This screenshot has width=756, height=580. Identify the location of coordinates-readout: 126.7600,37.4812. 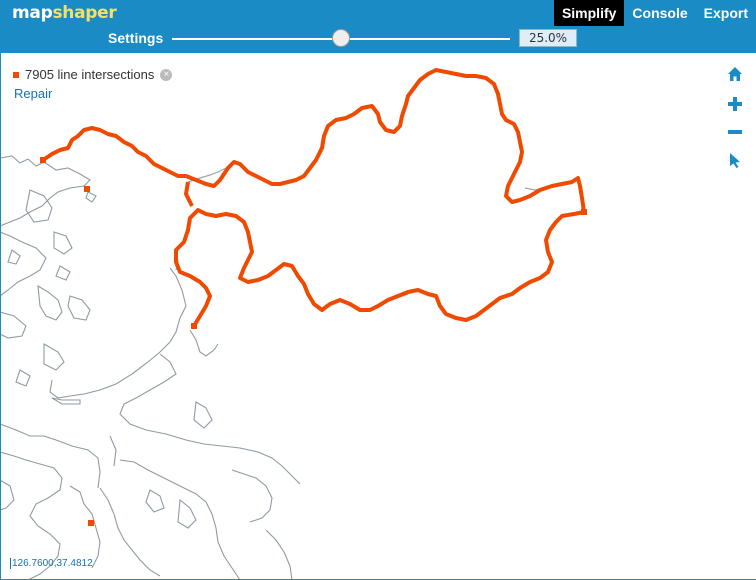
(51, 563).